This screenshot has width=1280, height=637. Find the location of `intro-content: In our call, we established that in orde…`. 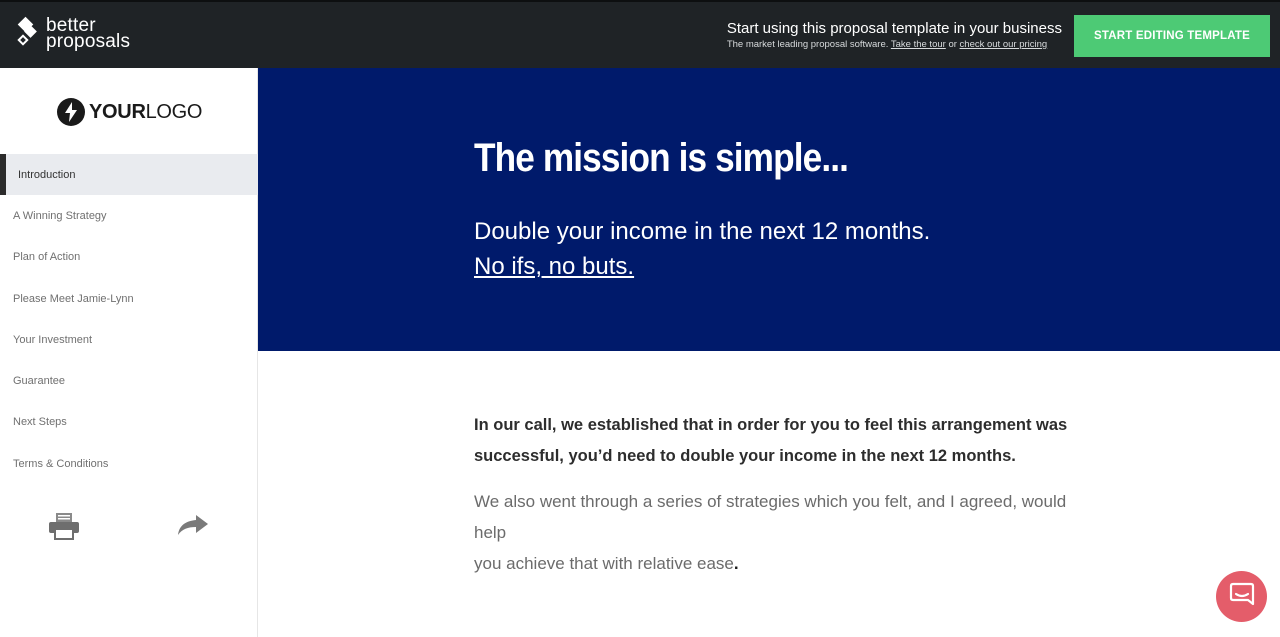

intro-content: In our call, we established that in orde… is located at coordinates (774, 494).